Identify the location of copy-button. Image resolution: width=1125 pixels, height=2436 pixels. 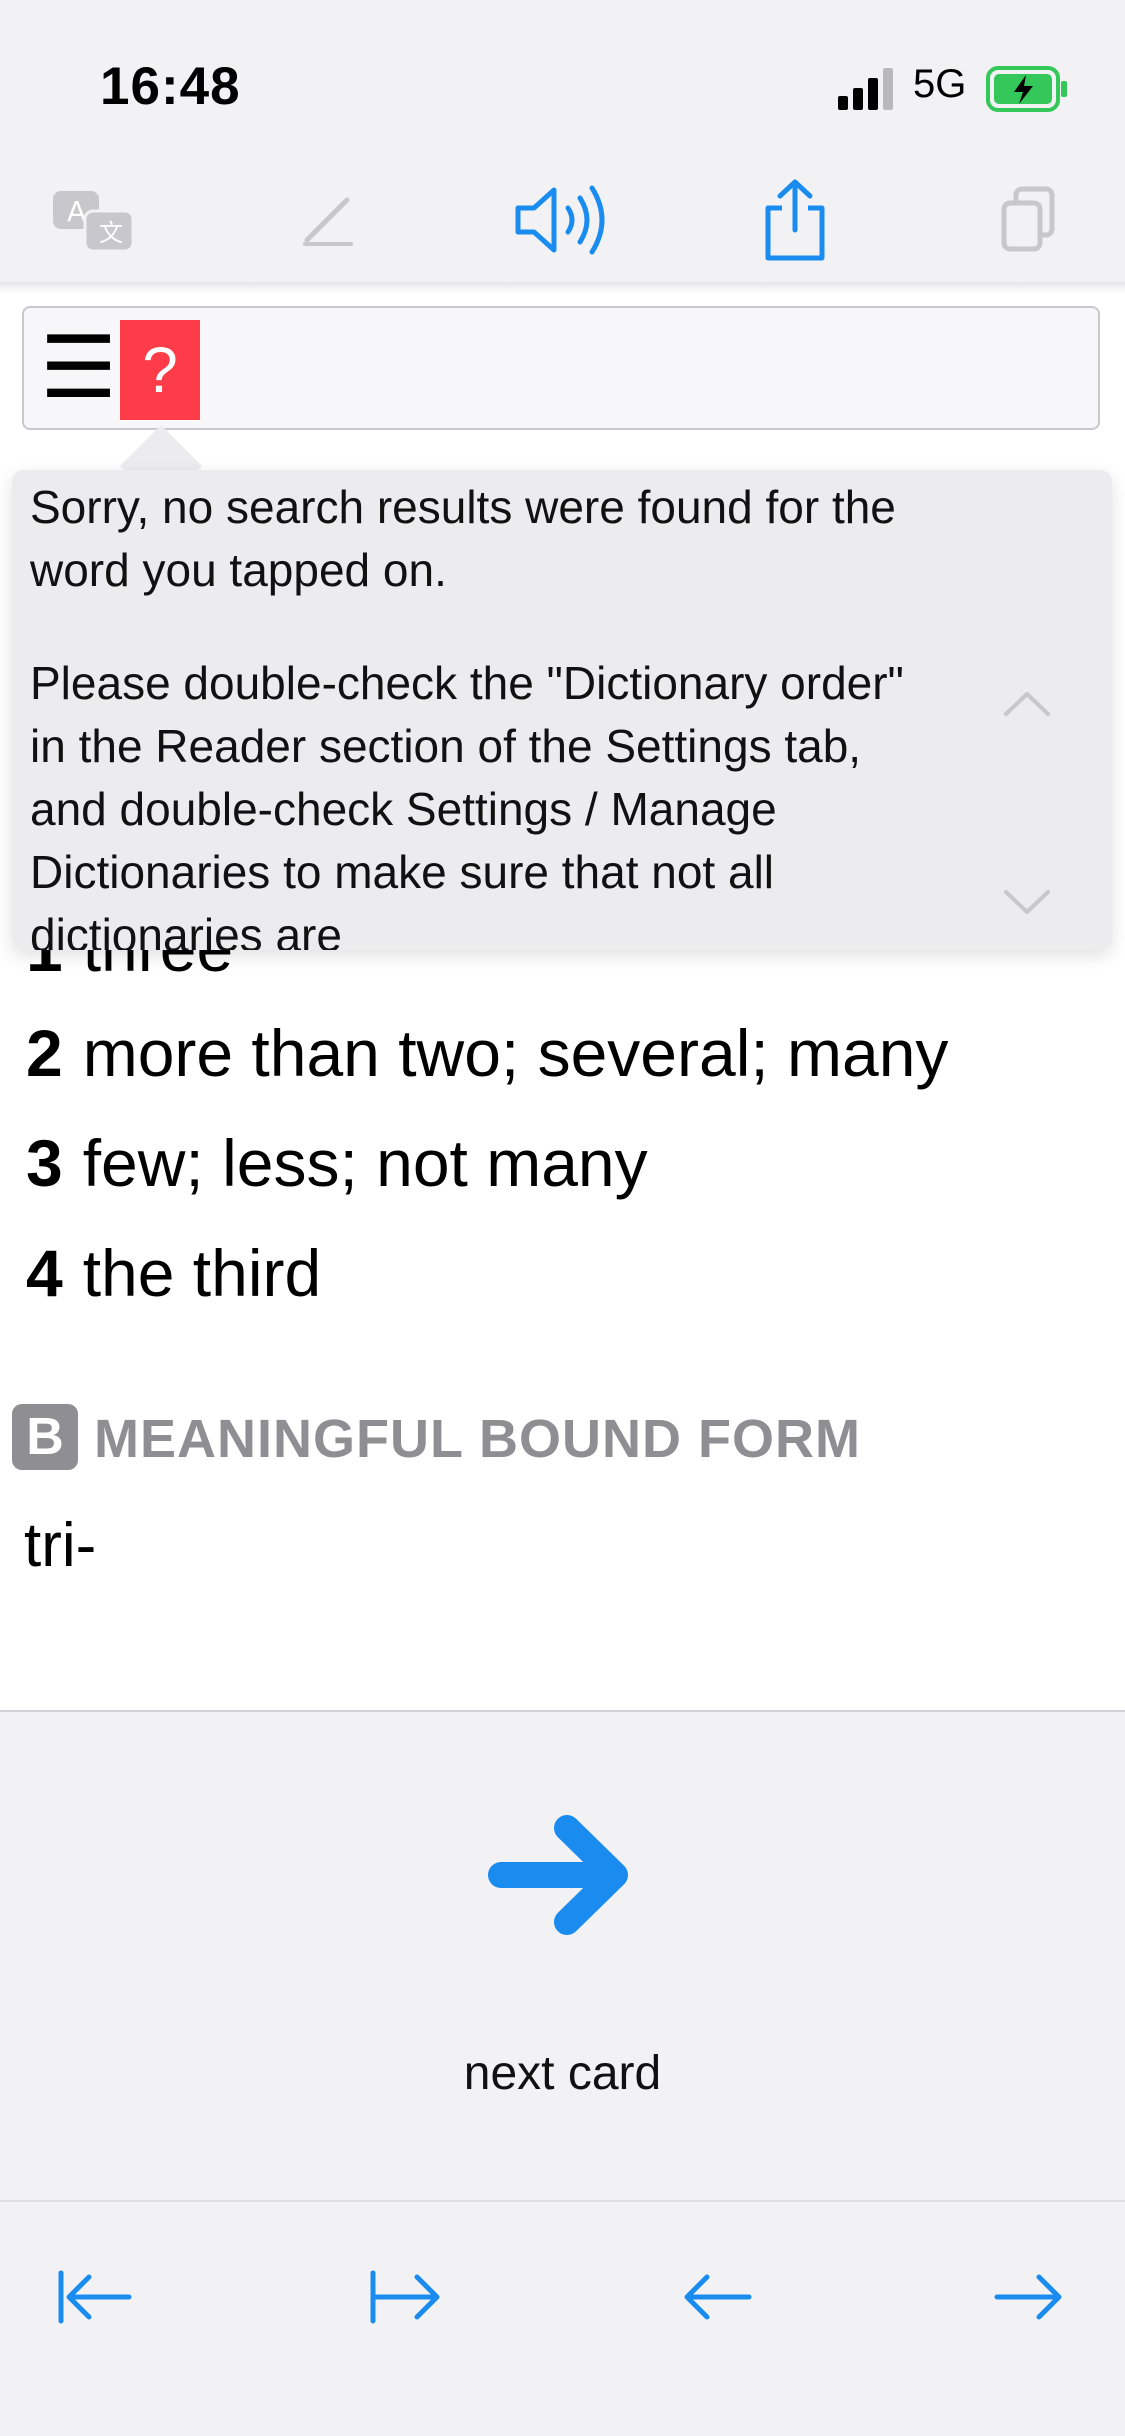
(1028, 220).